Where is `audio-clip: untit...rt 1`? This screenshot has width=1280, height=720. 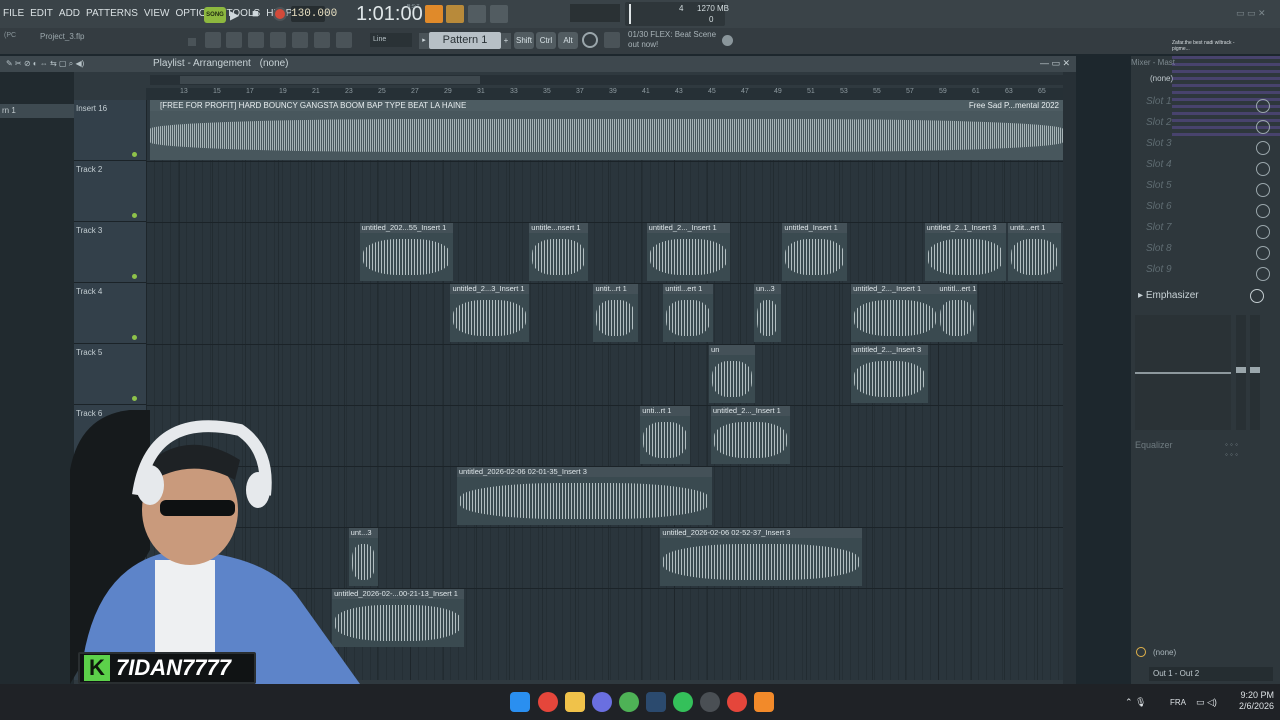
audio-clip: untit...rt 1 is located at coordinates (616, 313).